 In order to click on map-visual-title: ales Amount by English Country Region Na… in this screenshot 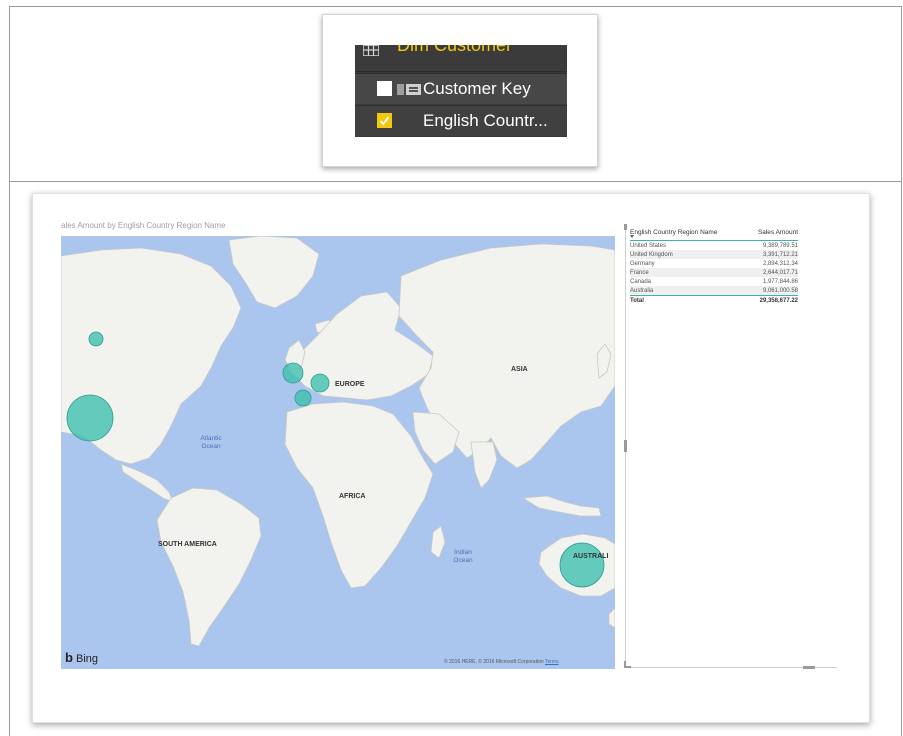, I will do `click(143, 225)`.